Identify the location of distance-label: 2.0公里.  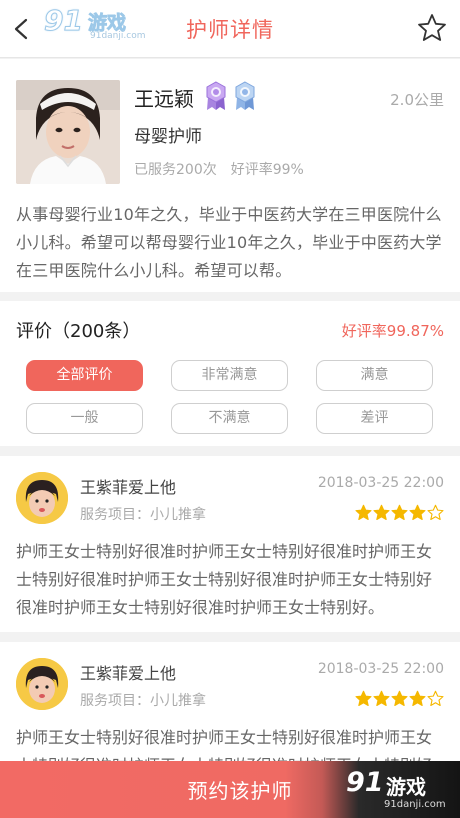
(417, 100).